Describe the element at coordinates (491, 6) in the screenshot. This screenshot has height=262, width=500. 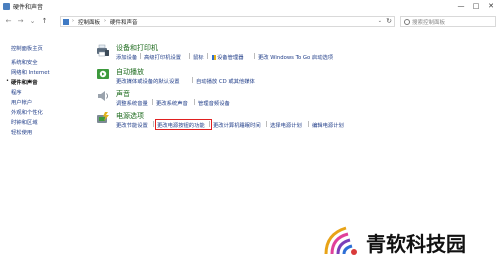
I see `close-button: ✕` at that location.